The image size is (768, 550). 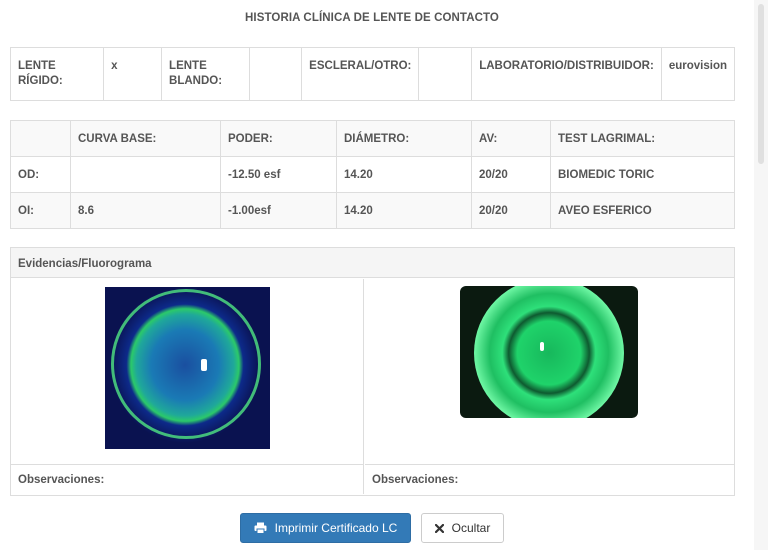 I want to click on soft-lens-label: LENTE BLANDO:, so click(x=206, y=74).